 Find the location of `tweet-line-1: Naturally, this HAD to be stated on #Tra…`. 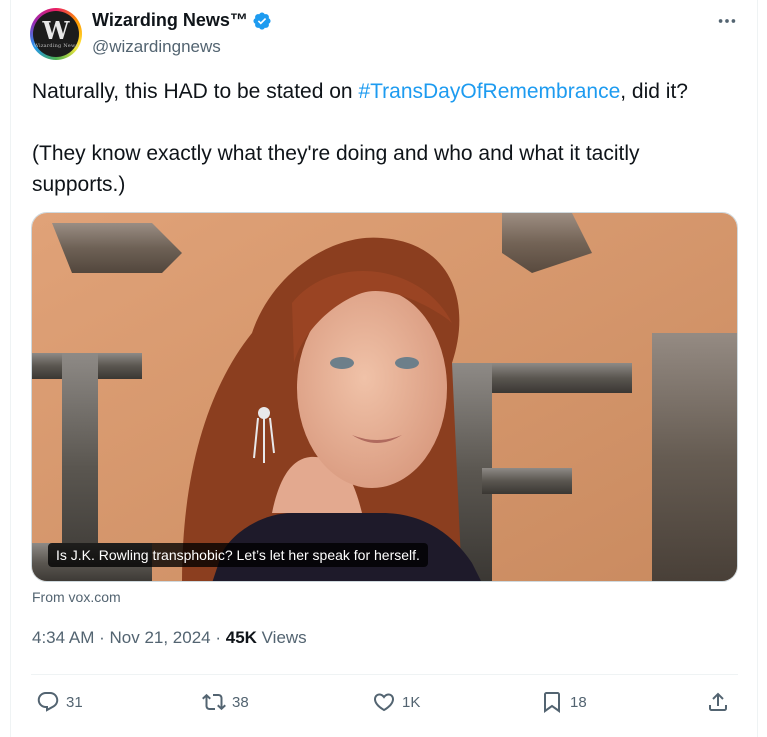

tweet-line-1: Naturally, this HAD to be stated on #Tra… is located at coordinates (384, 91).